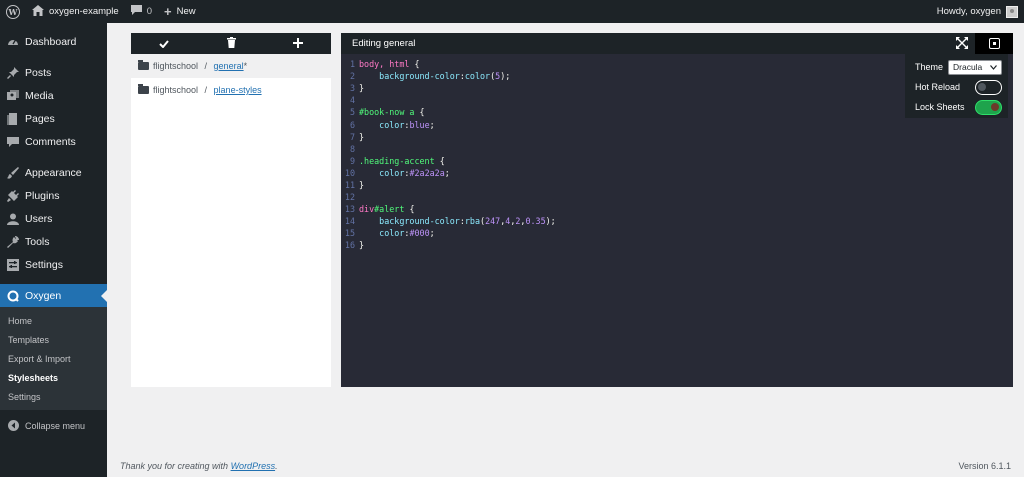  What do you see at coordinates (493, 221) in the screenshot?
I see `code-token: 247` at bounding box center [493, 221].